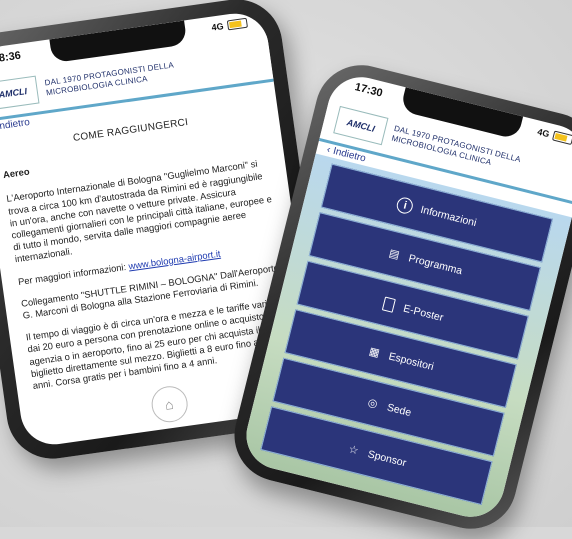 This screenshot has height=539, width=572. I want to click on document-icon: ▤, so click(394, 254).